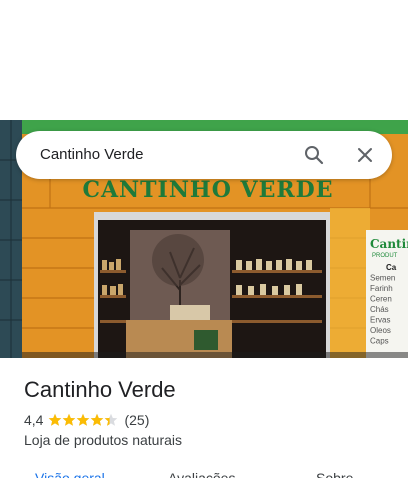  I want to click on tab-reviews: Avaliações, so click(201, 474).